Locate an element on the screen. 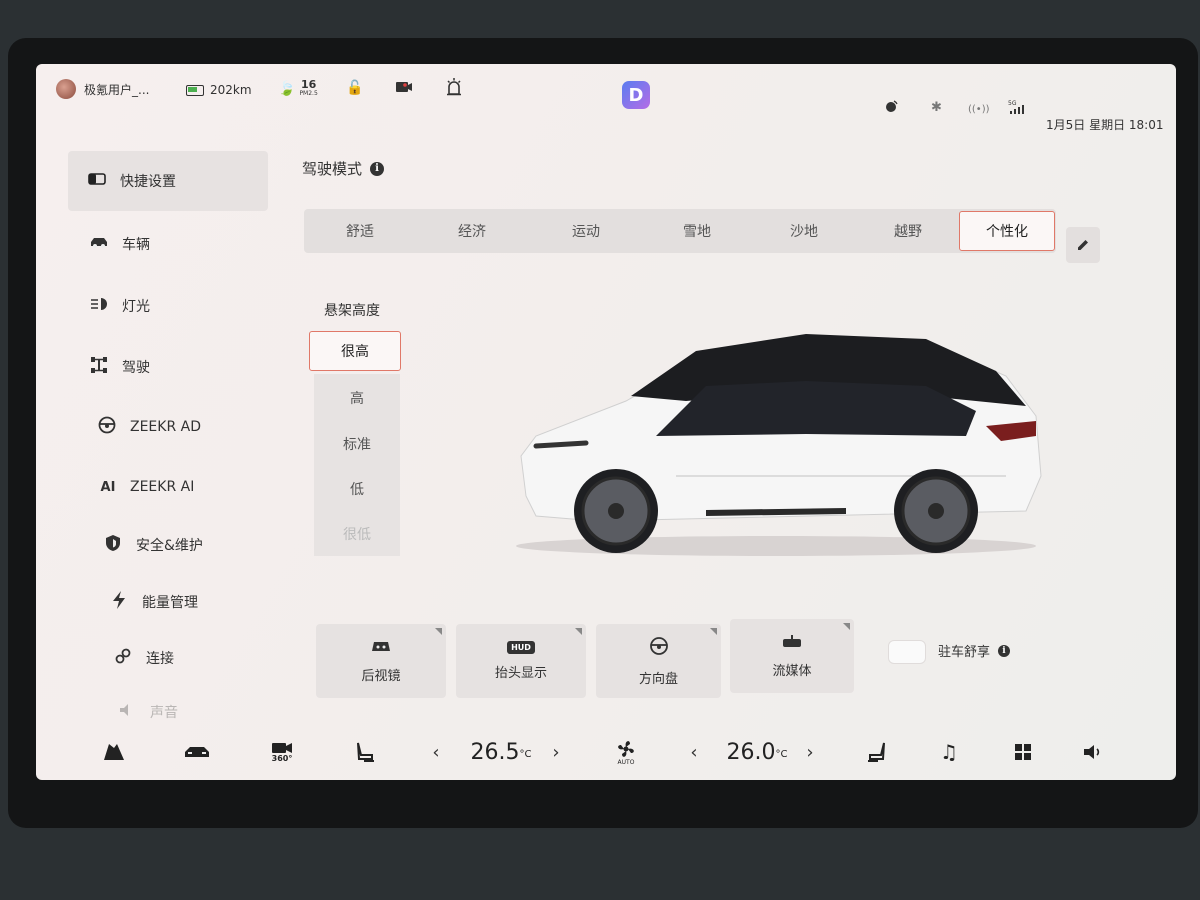  gps-icon is located at coordinates (891, 107).